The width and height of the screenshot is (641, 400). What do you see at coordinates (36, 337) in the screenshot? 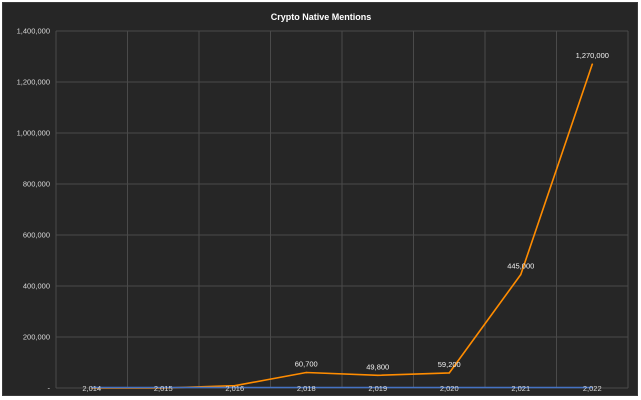
I see `y-tick-label: 200,000` at bounding box center [36, 337].